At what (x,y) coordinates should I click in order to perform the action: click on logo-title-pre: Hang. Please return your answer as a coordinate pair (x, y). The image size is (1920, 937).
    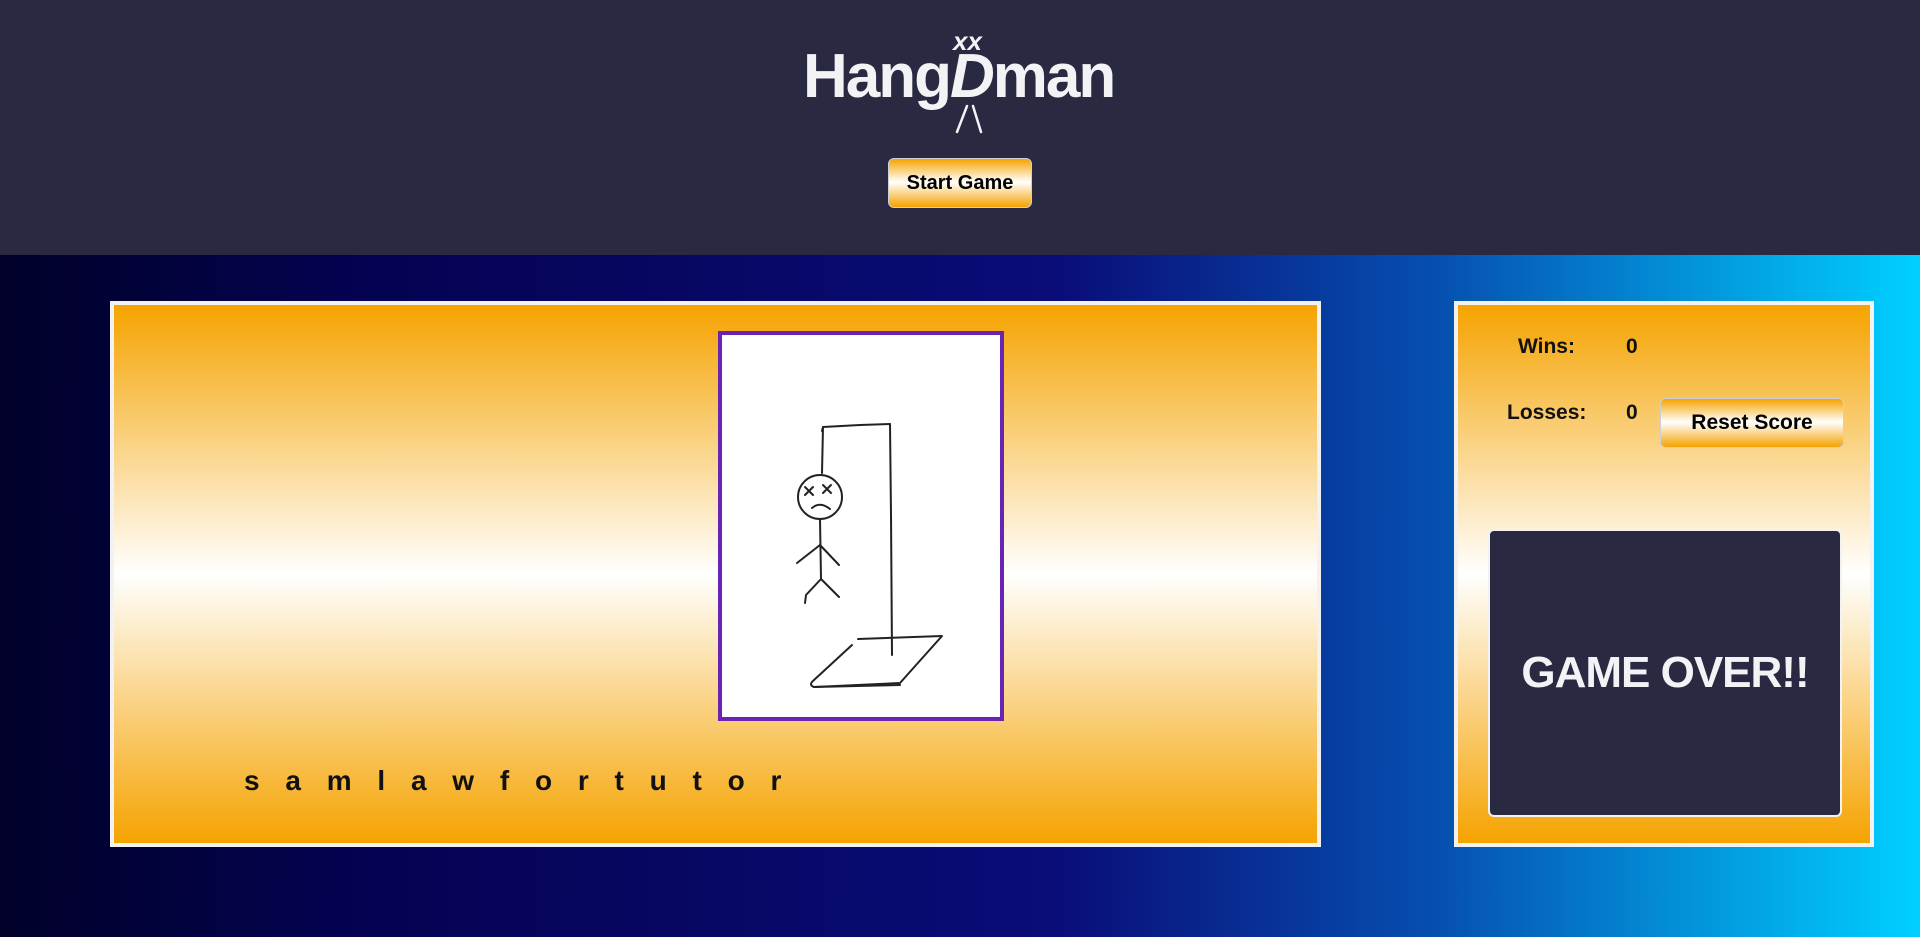
    Looking at the image, I should click on (877, 76).